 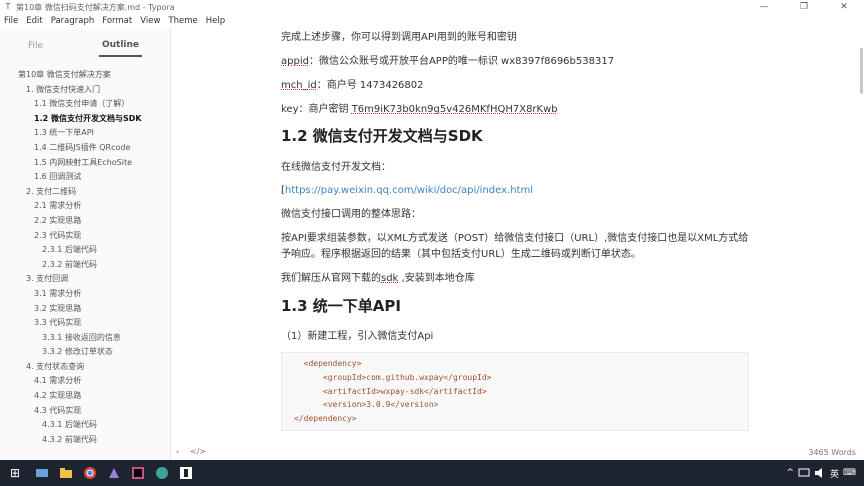 What do you see at coordinates (85, 133) in the screenshot?
I see `outline-item: 1.3 统一下单API` at bounding box center [85, 133].